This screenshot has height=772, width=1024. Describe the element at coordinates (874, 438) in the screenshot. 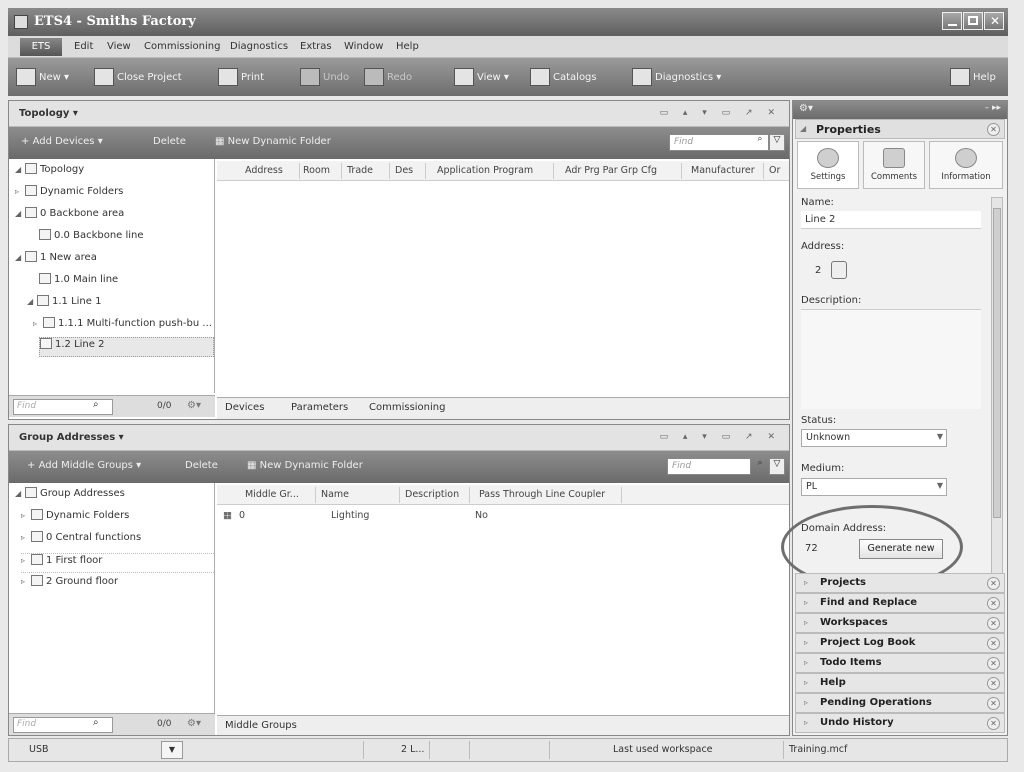

I see `status-select: Unknown ▼` at that location.